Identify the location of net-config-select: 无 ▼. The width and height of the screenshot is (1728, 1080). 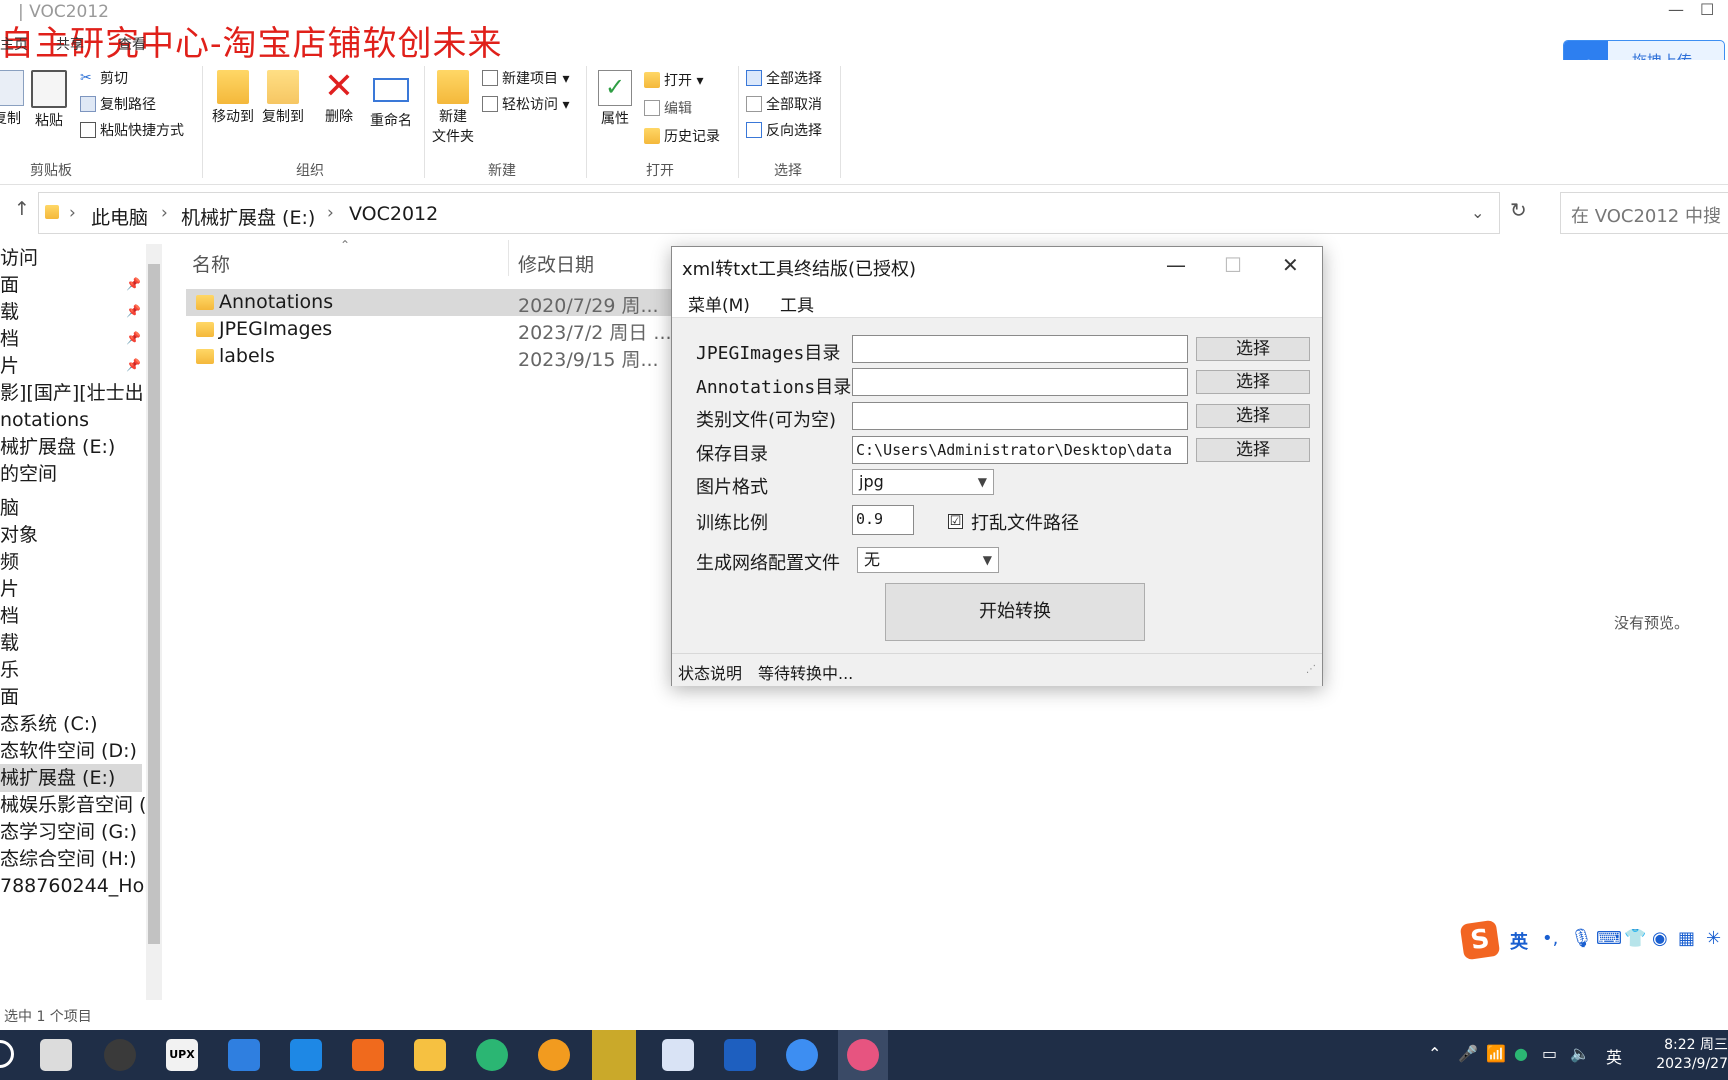
(928, 560).